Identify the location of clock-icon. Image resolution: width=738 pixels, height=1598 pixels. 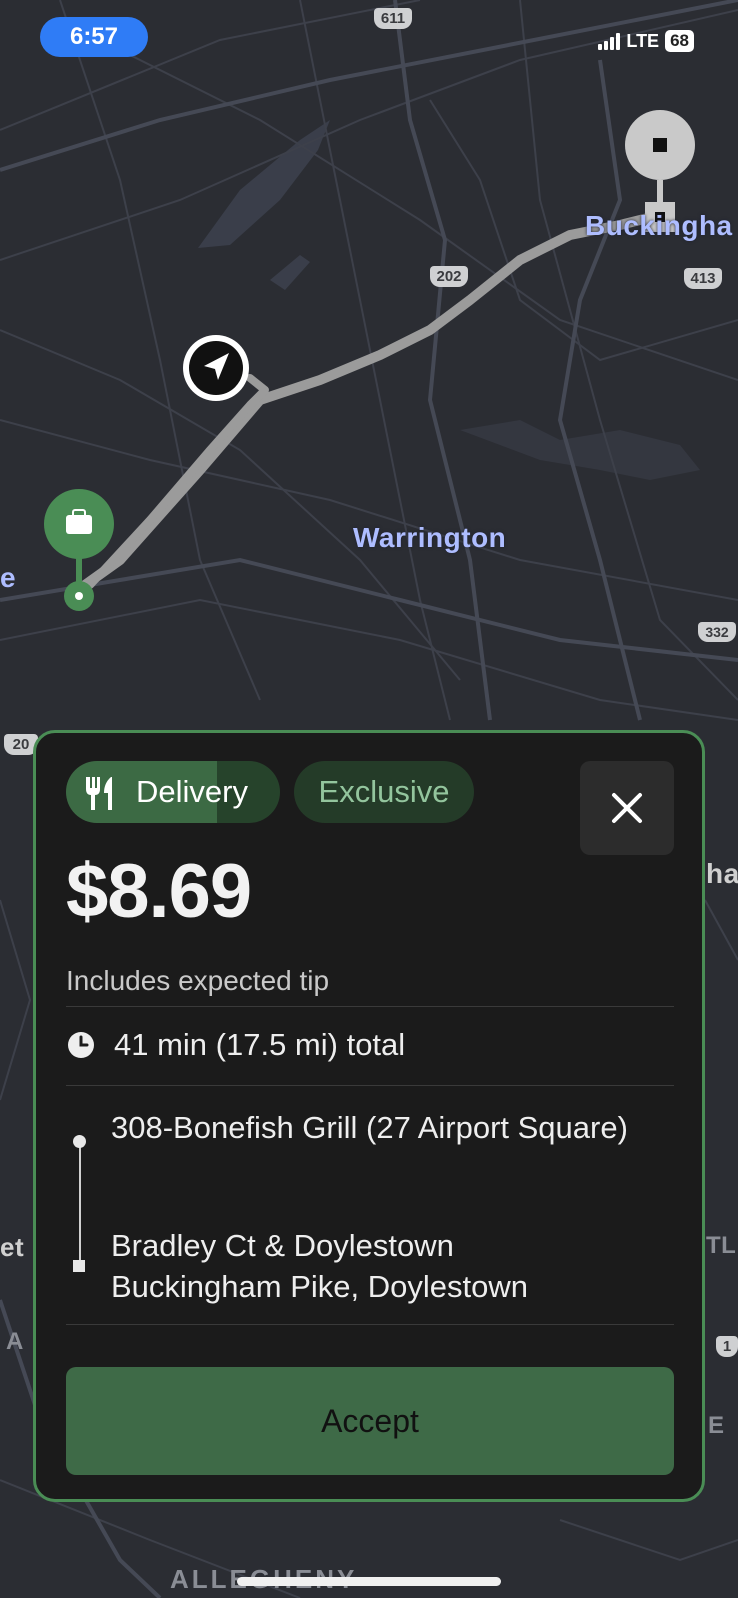
(81, 1045).